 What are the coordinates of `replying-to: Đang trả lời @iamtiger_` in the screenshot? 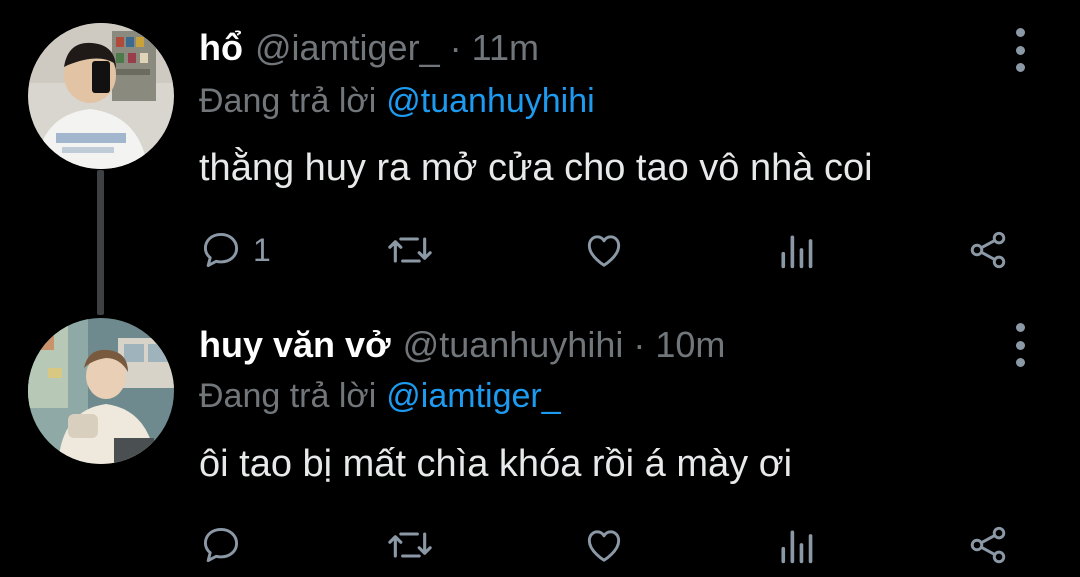 It's located at (380, 396).